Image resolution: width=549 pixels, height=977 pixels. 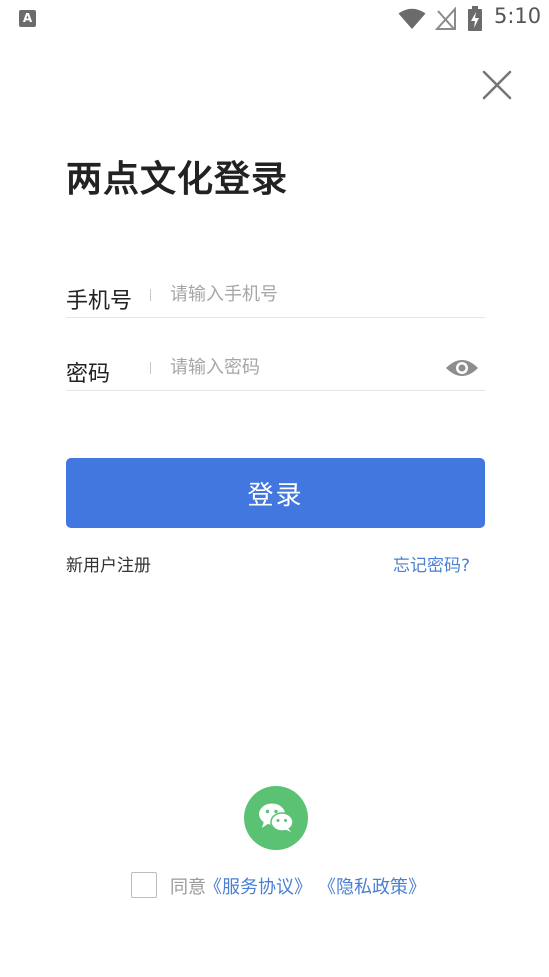 I want to click on close-icon, so click(x=497, y=85).